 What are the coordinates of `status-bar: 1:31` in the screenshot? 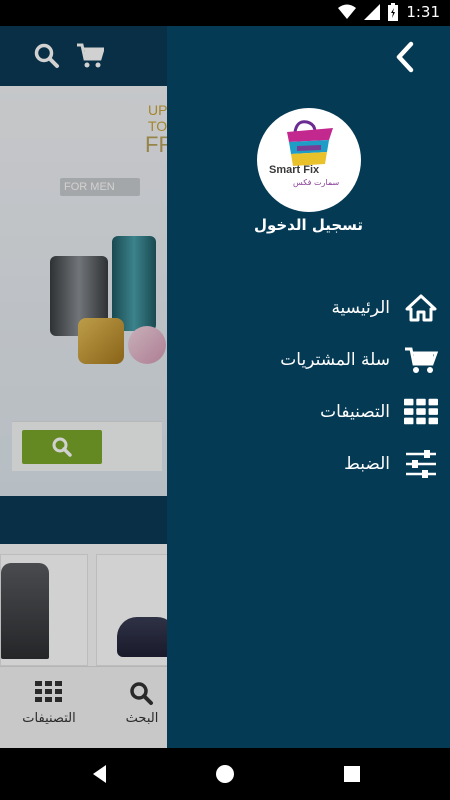 It's located at (225, 13).